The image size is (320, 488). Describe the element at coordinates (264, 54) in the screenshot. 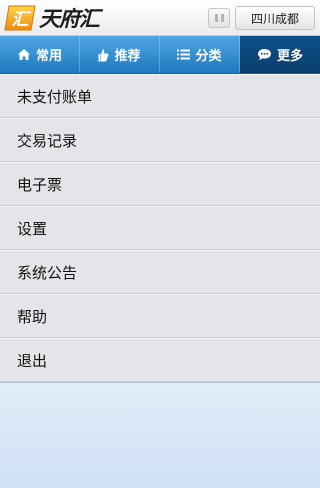

I see `chat-bubble-icon` at that location.